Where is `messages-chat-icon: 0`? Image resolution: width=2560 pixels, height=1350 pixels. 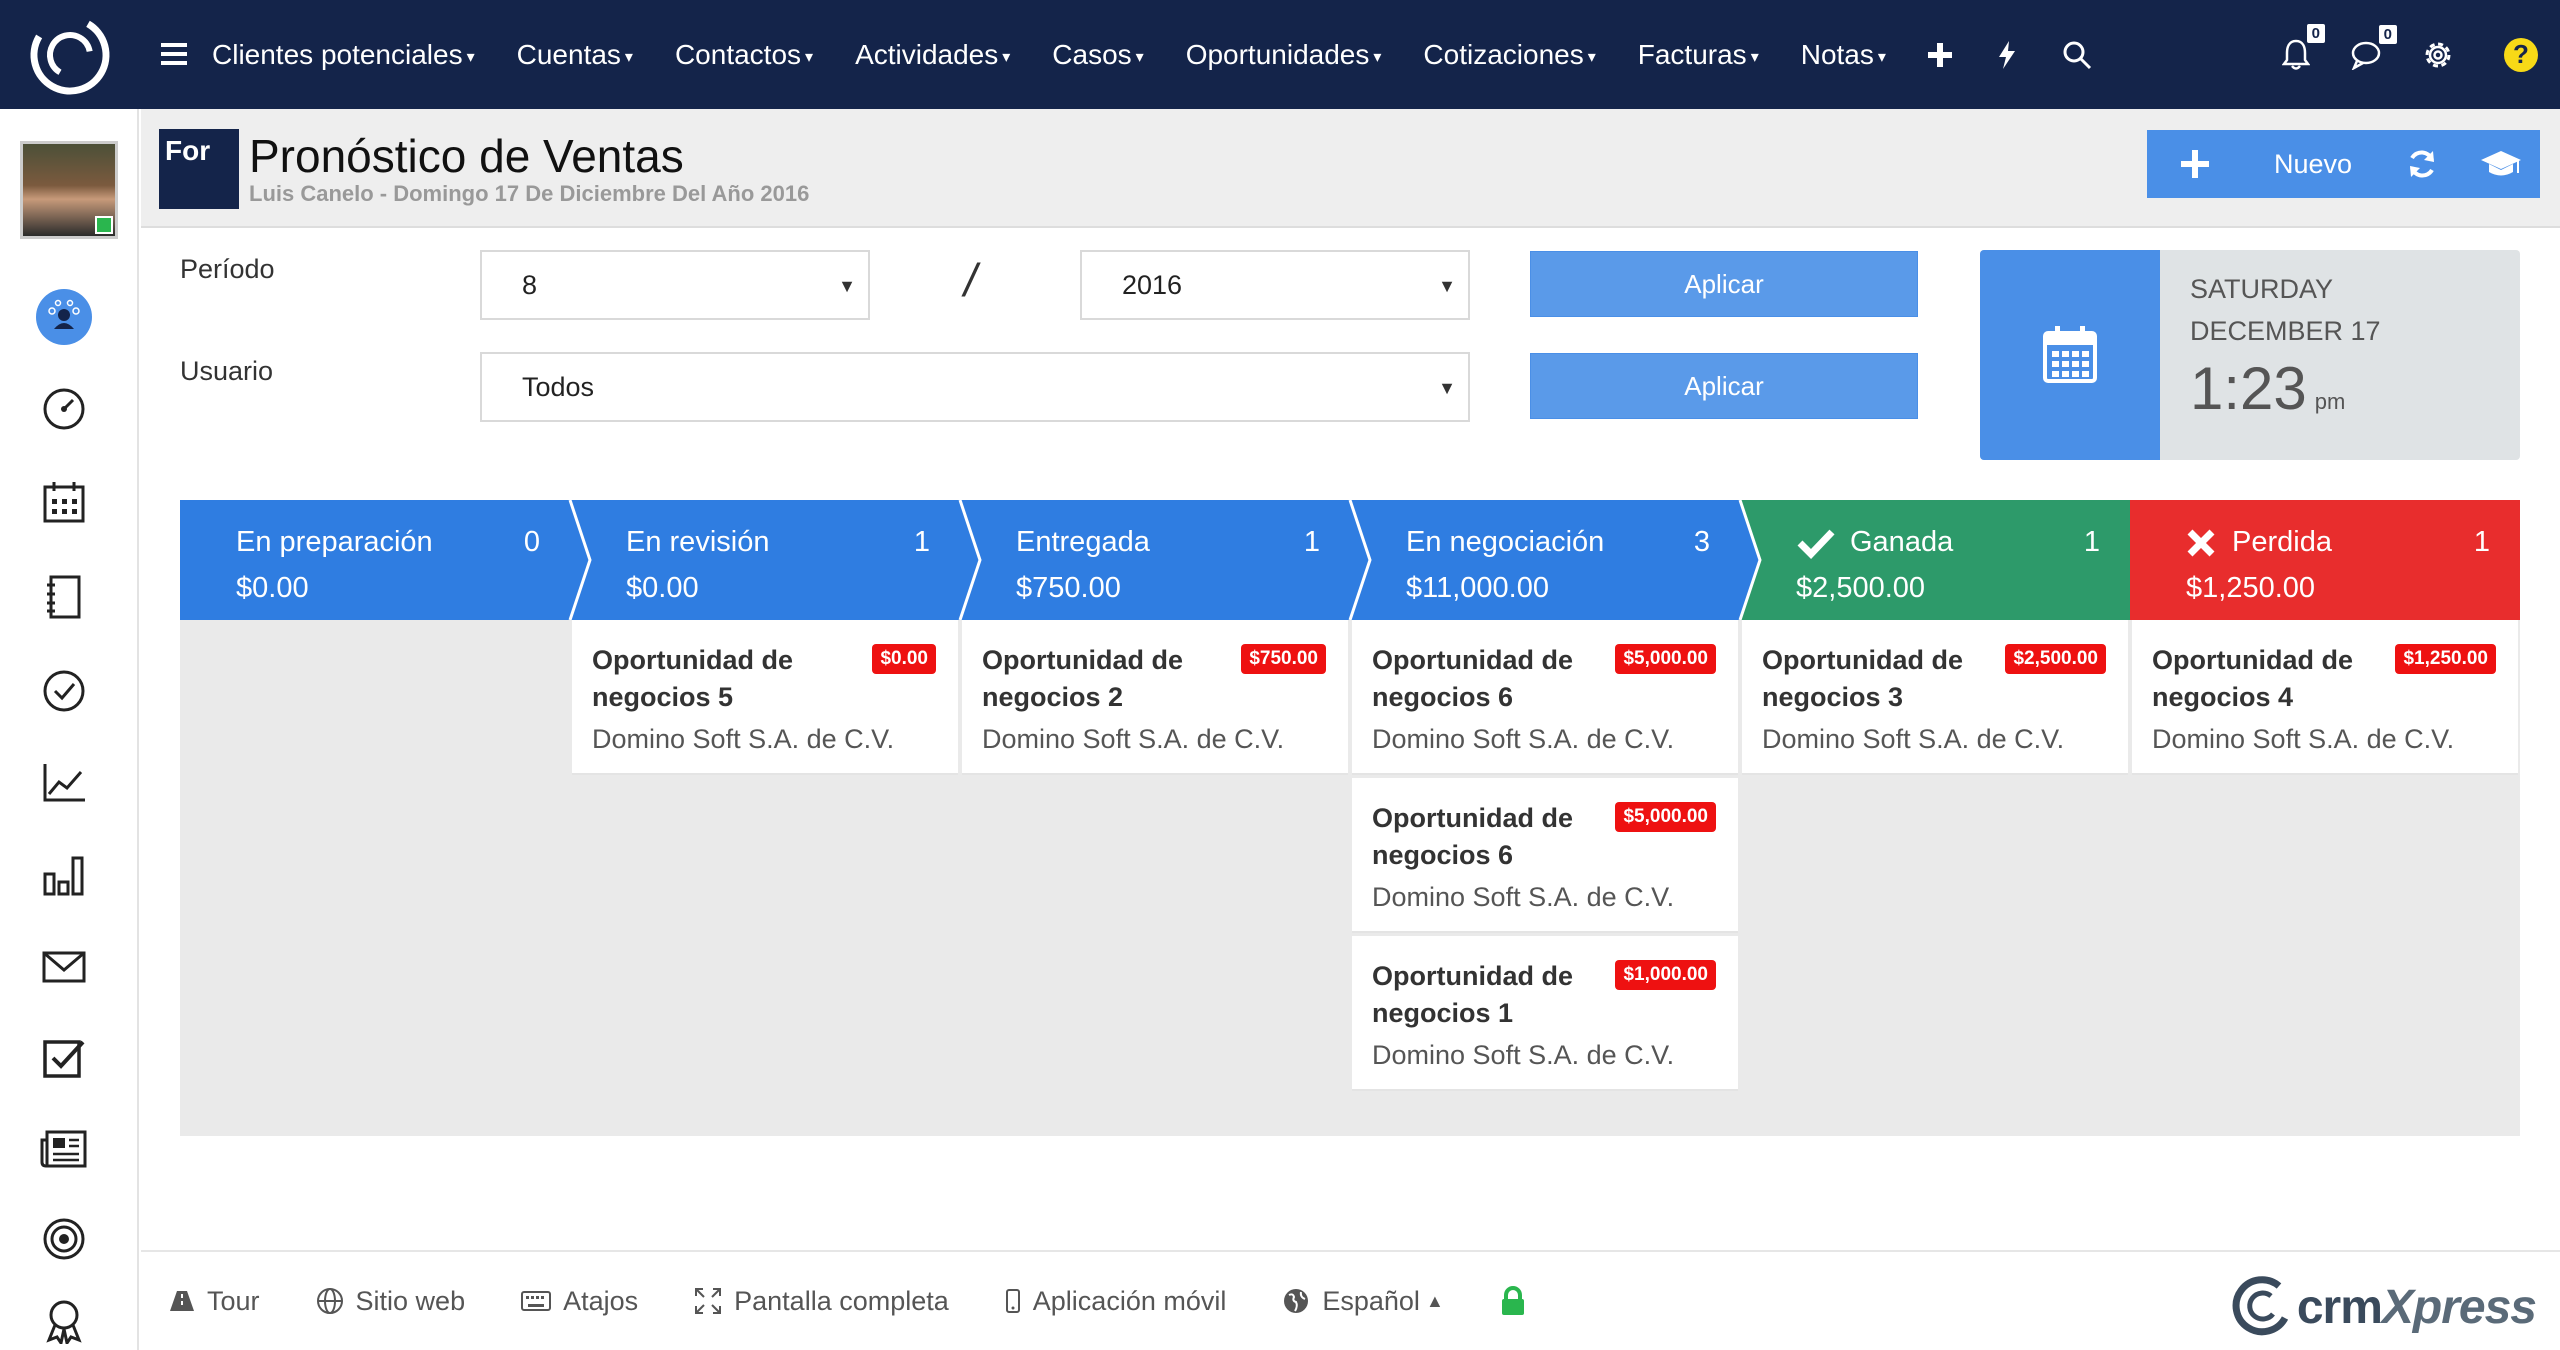 messages-chat-icon: 0 is located at coordinates (2374, 46).